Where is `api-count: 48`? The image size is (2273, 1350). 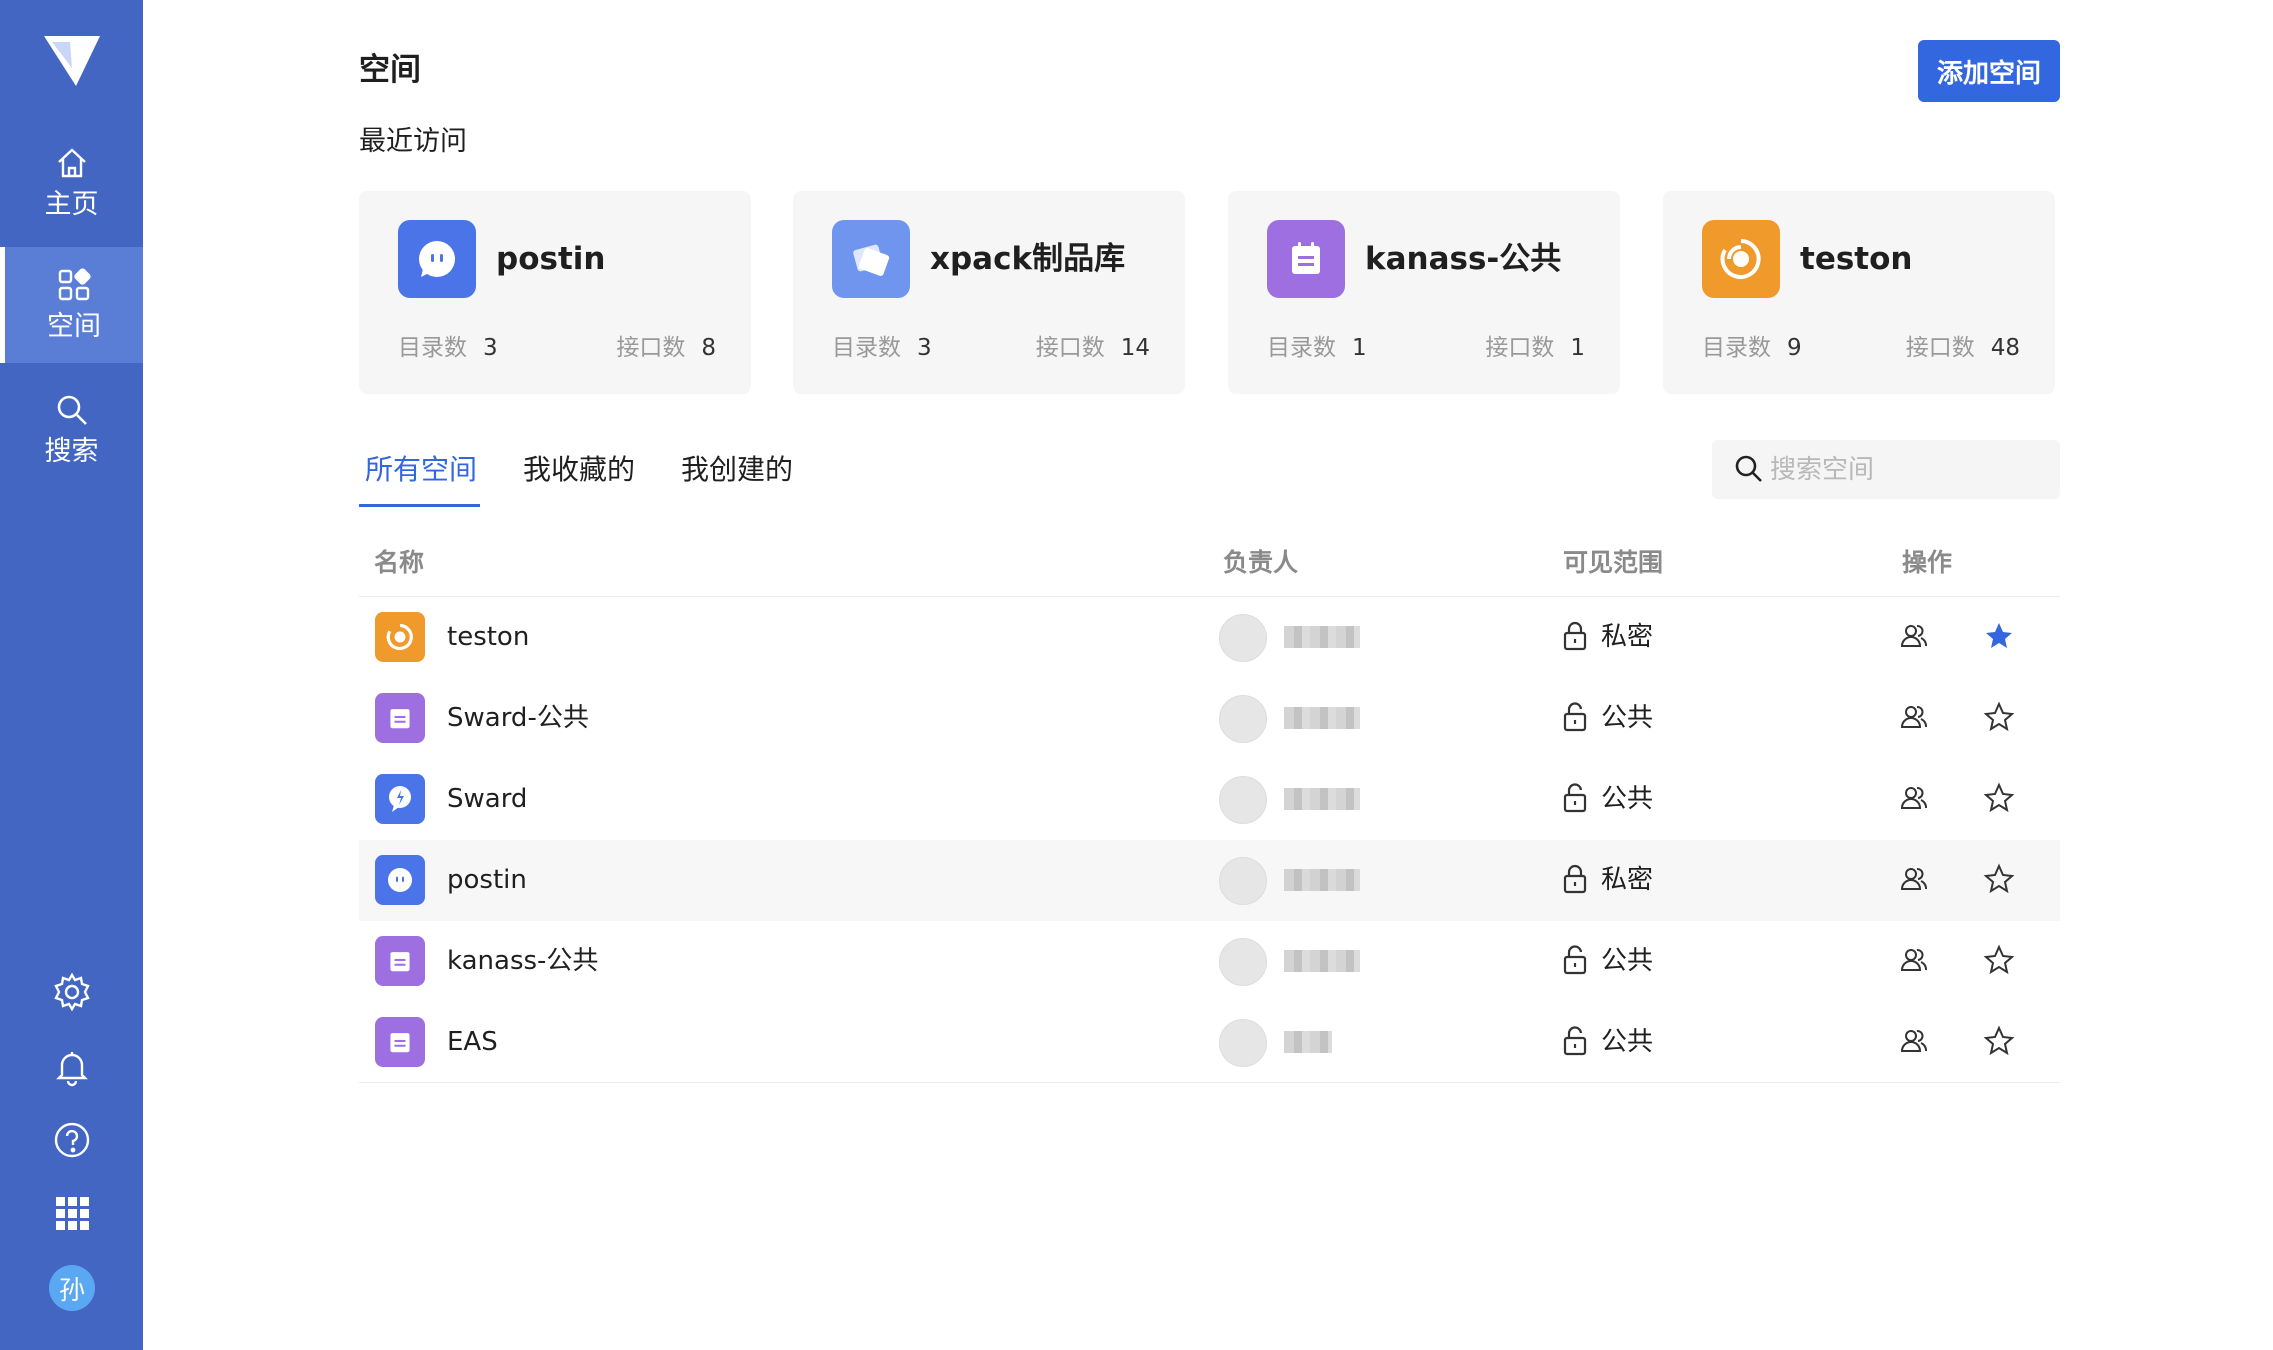
api-count: 48 is located at coordinates (2005, 348).